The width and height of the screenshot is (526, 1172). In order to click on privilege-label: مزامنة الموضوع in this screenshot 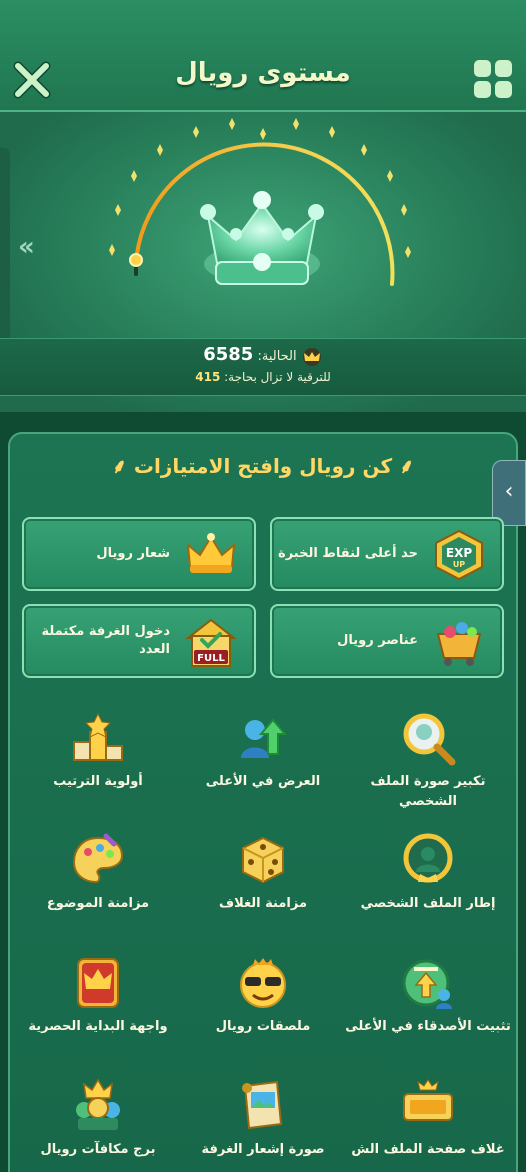, I will do `click(98, 903)`.